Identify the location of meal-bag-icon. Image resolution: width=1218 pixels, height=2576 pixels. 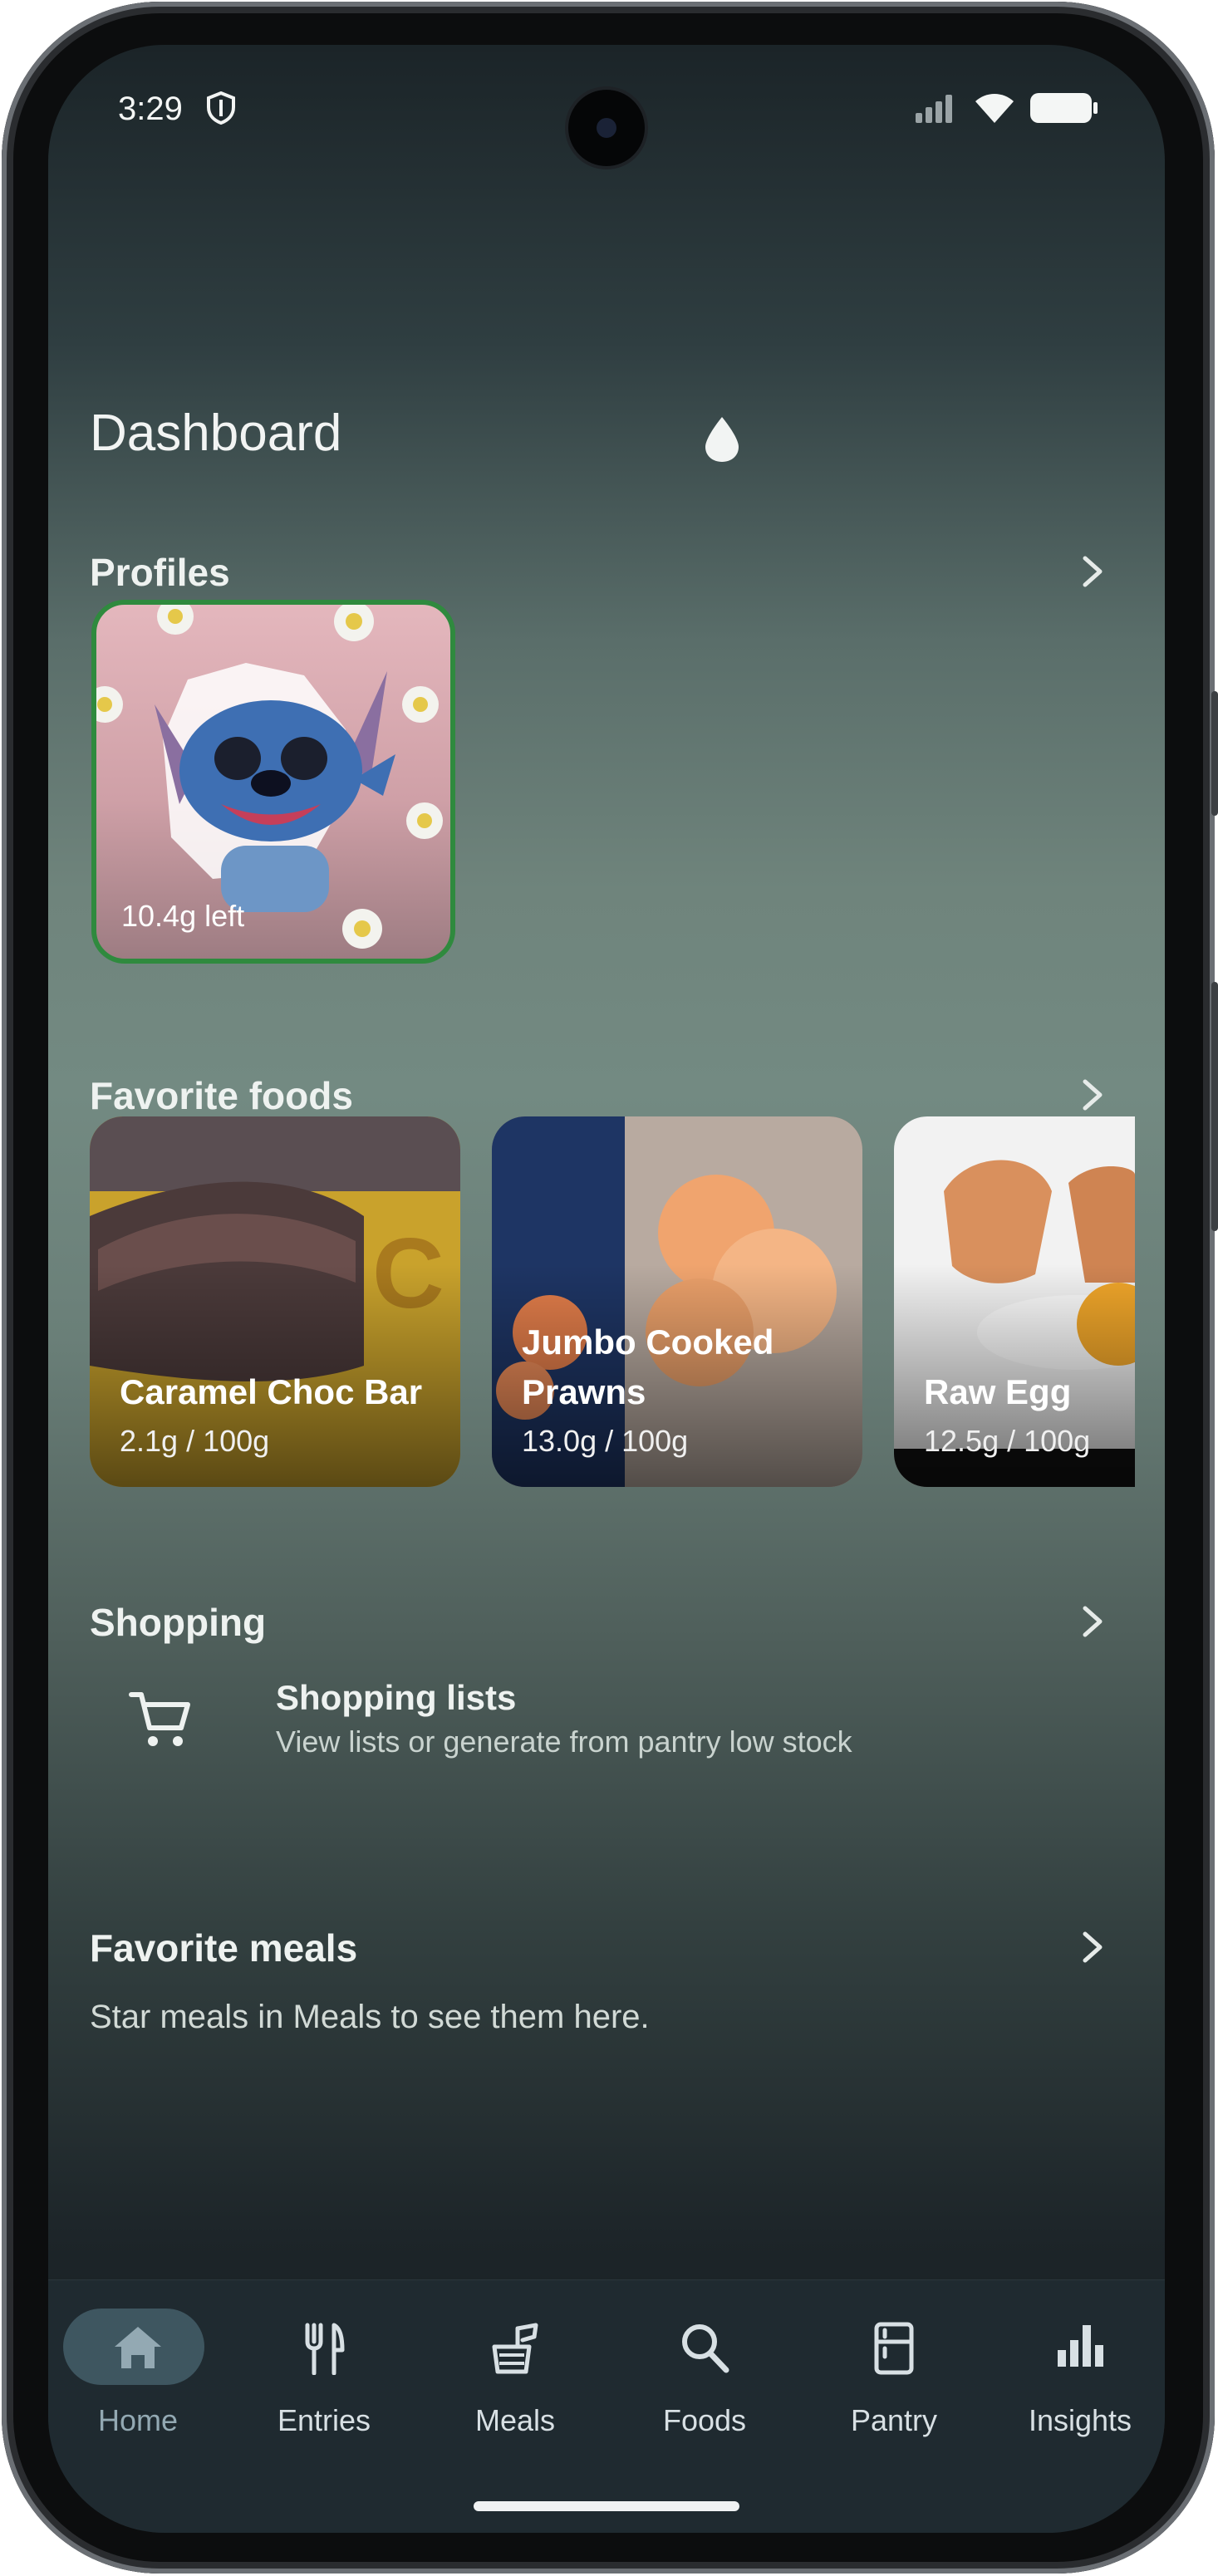
(515, 2348).